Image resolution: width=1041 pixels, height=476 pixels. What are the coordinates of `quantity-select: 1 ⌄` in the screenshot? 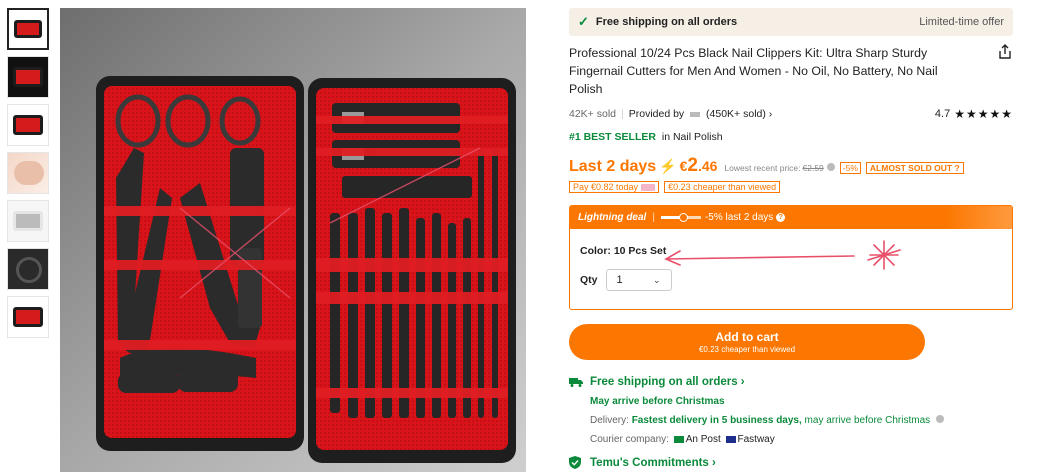 It's located at (638, 280).